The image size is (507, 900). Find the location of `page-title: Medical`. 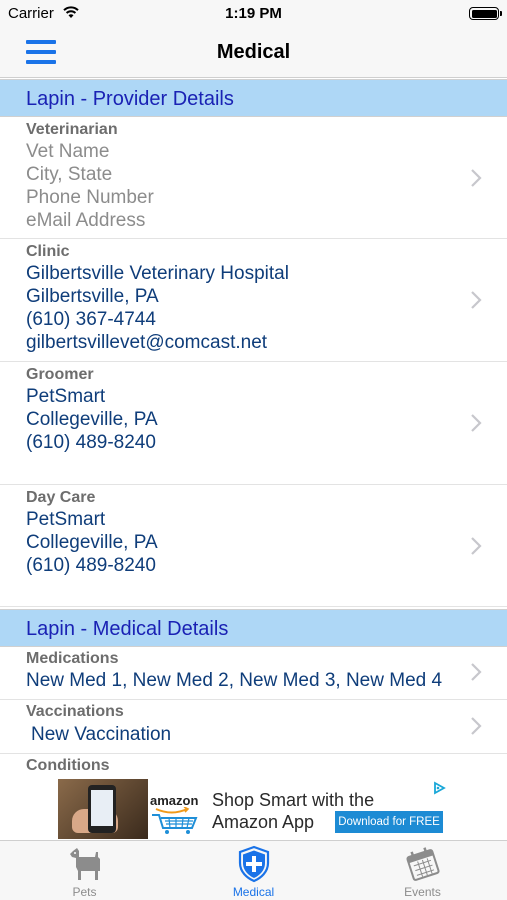

page-title: Medical is located at coordinates (253, 52).